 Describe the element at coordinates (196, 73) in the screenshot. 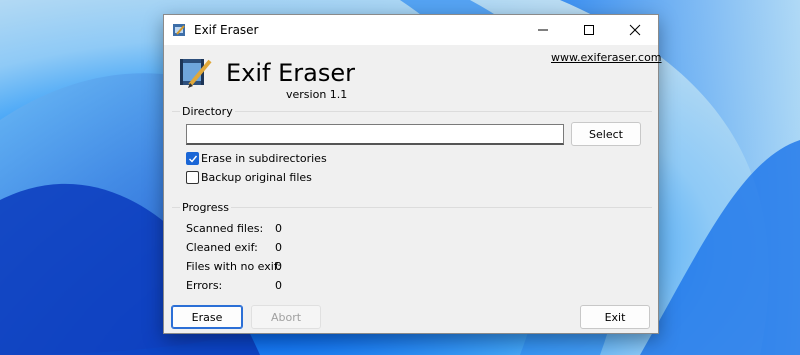

I see `app-logo-icon` at that location.